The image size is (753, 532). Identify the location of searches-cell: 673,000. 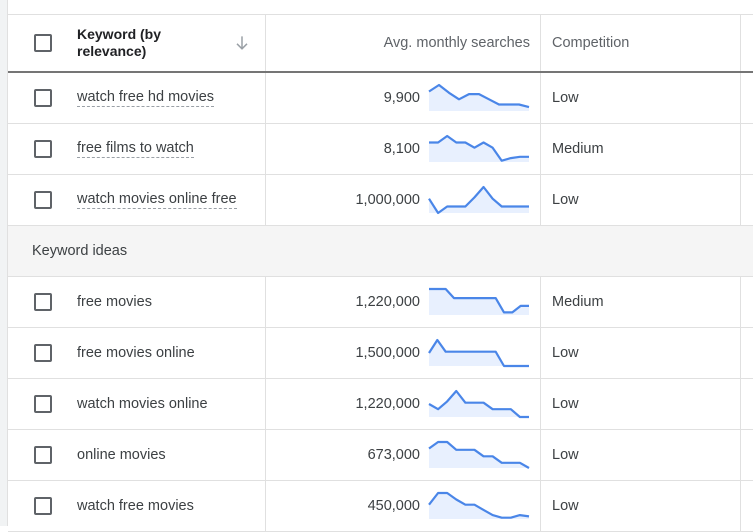
(403, 455).